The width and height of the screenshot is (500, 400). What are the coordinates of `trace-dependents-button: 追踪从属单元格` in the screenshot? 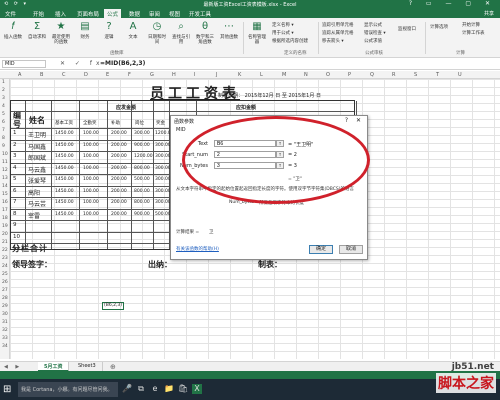 It's located at (338, 33).